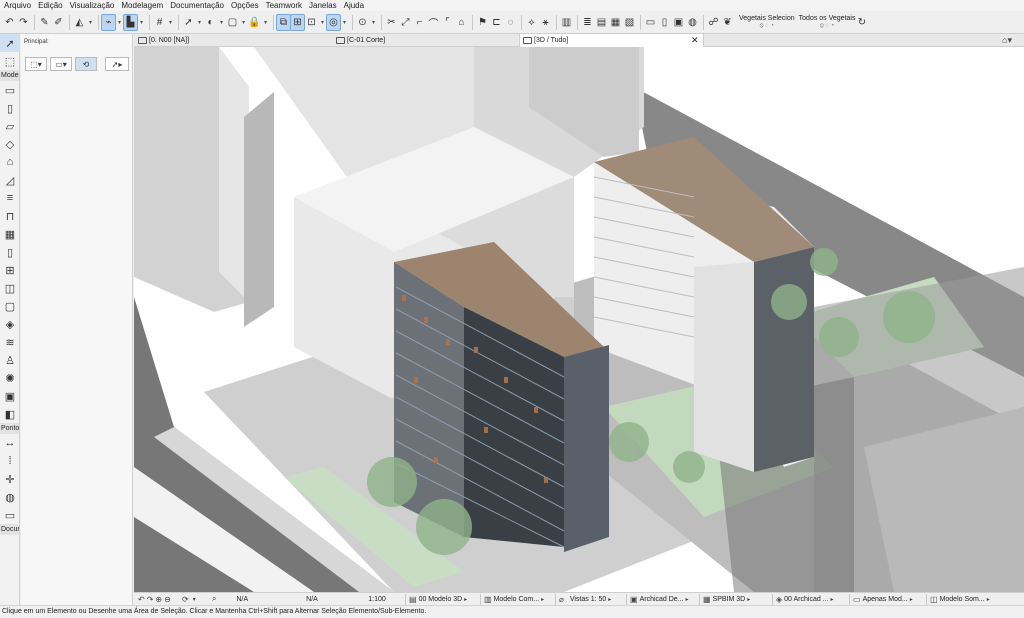  I want to click on tab-floor-plan: [0. N00 [NA]], so click(231, 40).